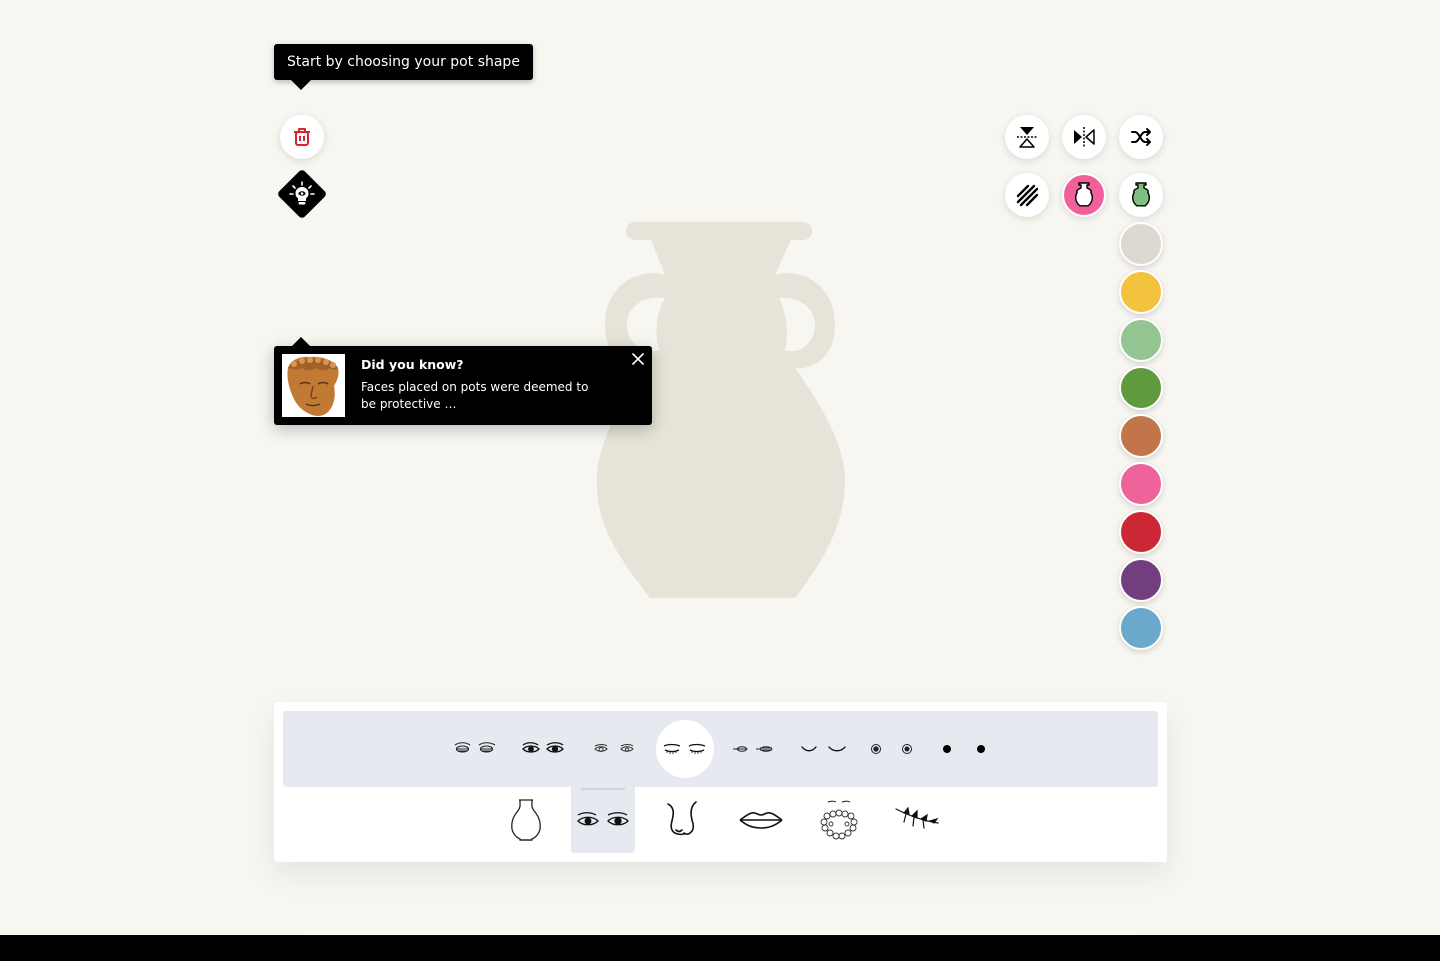  I want to click on category-hair-beard, so click(839, 820).